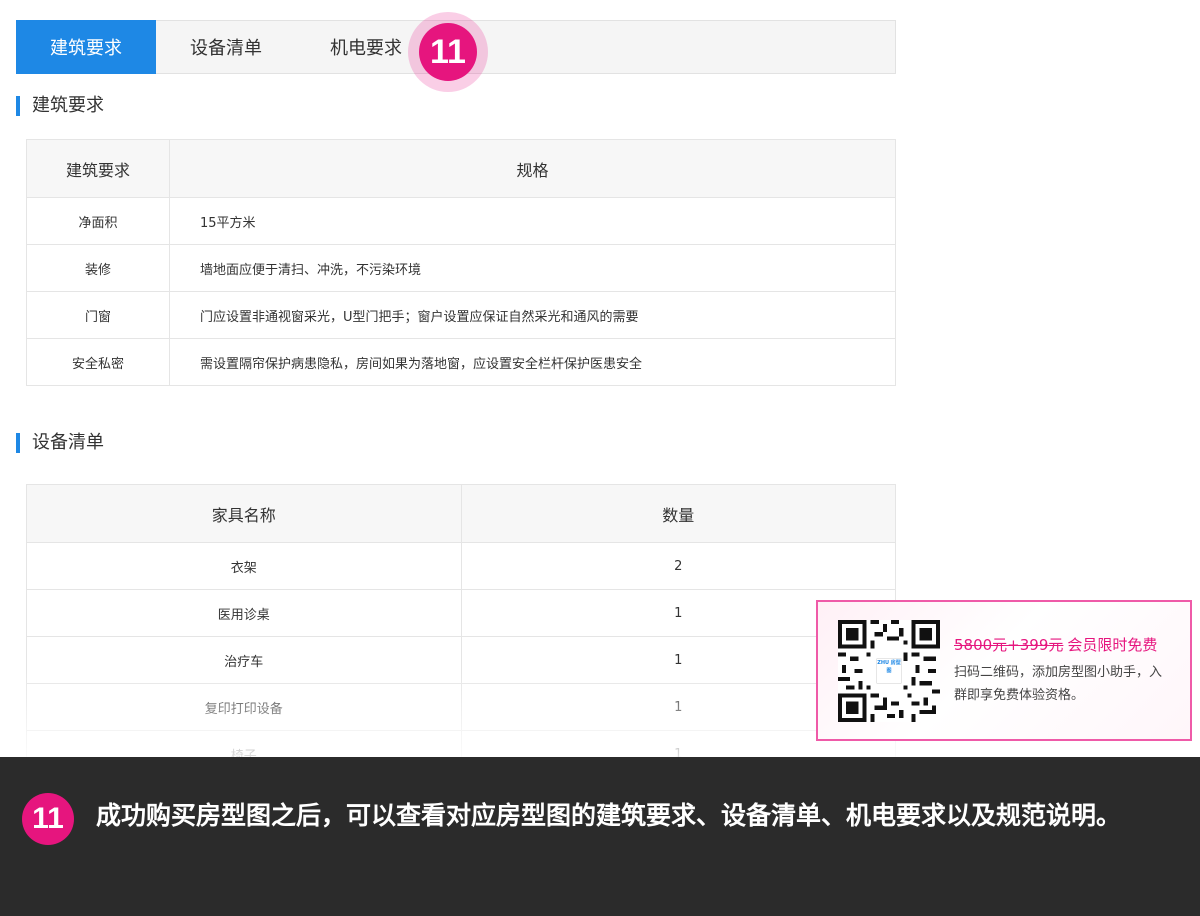 The width and height of the screenshot is (1200, 916). Describe the element at coordinates (244, 566) in the screenshot. I see `table-cell: 衣架` at that location.